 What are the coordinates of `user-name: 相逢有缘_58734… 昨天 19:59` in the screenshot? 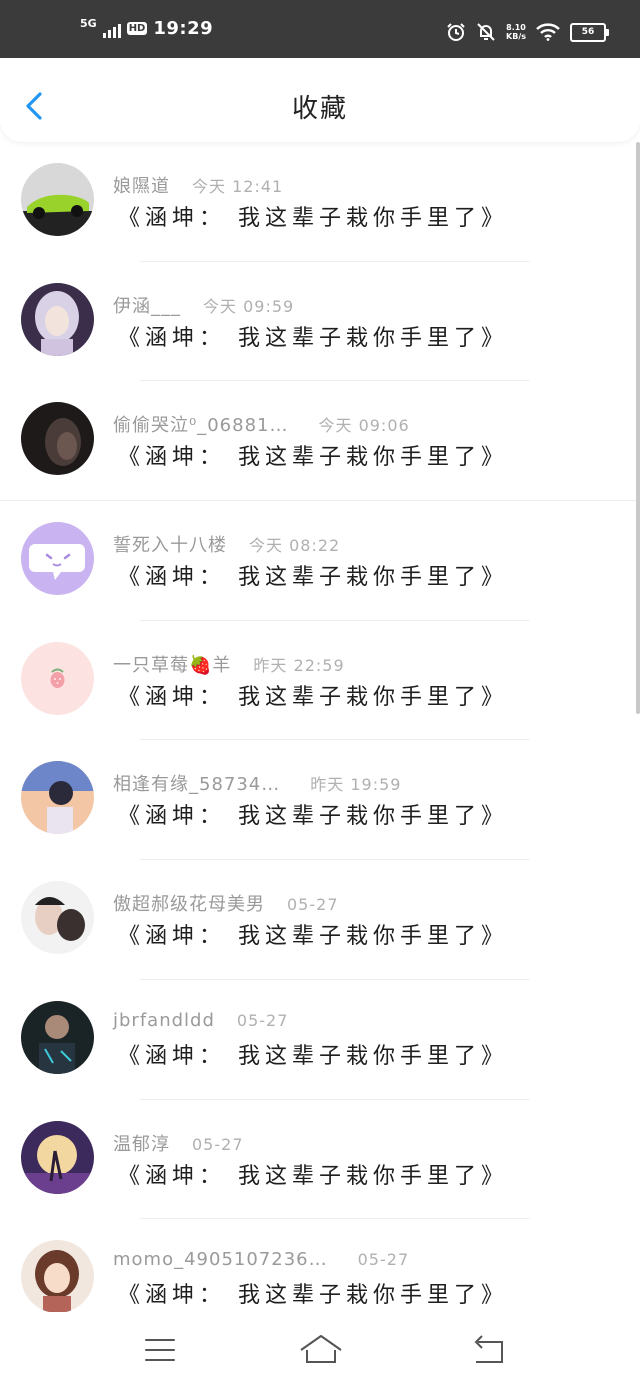 It's located at (257, 783).